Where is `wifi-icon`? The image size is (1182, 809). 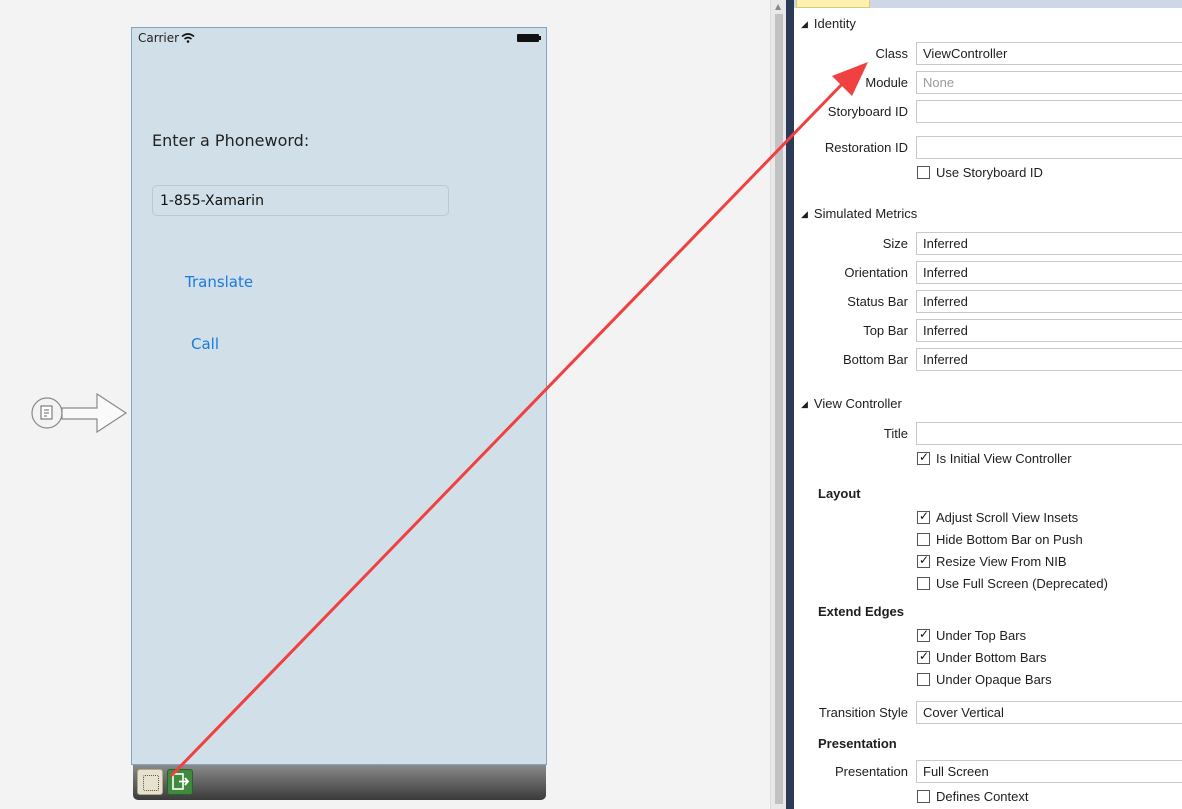
wifi-icon is located at coordinates (188, 39).